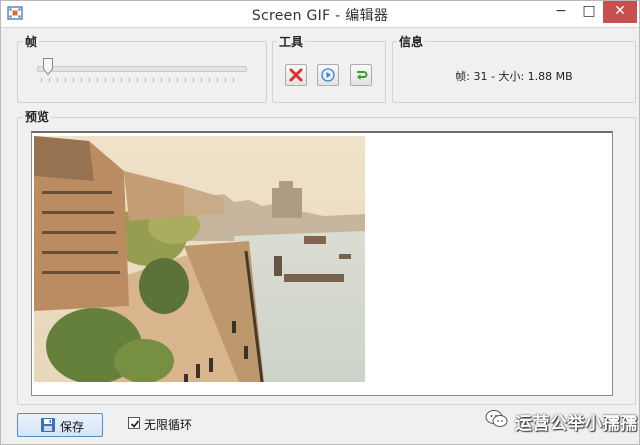  I want to click on frame-size-info: 帧: 31 - 大小: 1.88 MB, so click(514, 76).